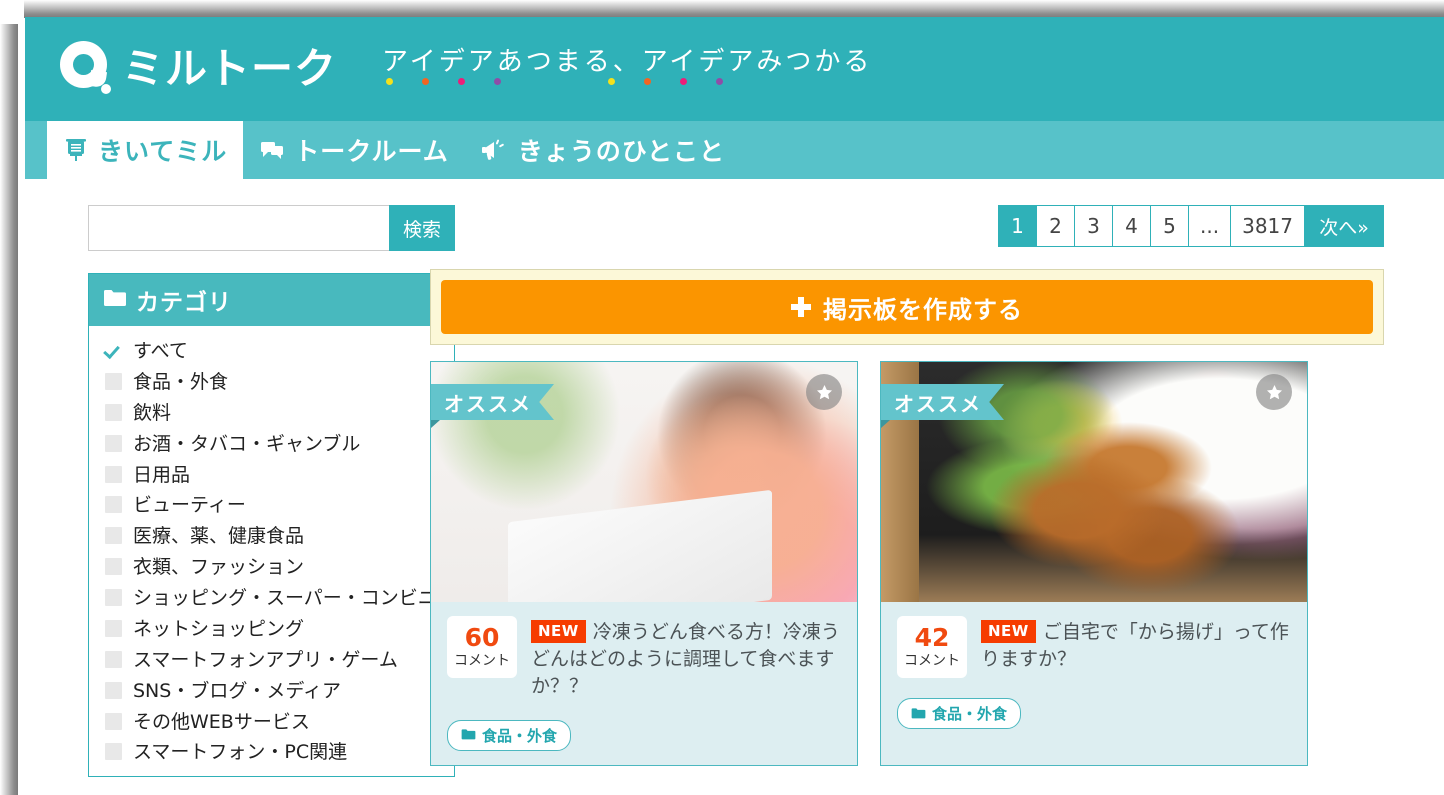 Image resolution: width=1444 pixels, height=795 pixels. What do you see at coordinates (1094, 482) in the screenshot?
I see `card-image: オススメ` at bounding box center [1094, 482].